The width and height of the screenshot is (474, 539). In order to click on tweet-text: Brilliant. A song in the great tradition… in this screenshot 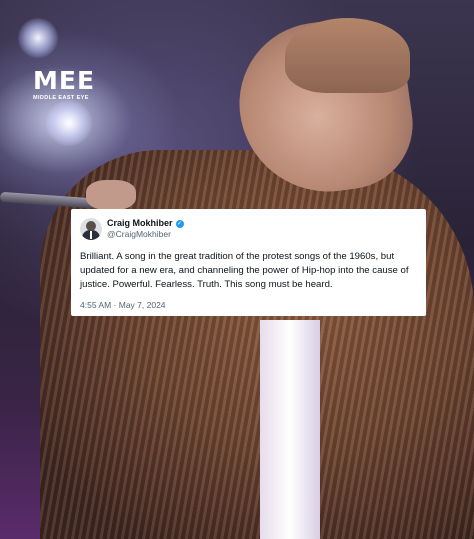, I will do `click(244, 270)`.